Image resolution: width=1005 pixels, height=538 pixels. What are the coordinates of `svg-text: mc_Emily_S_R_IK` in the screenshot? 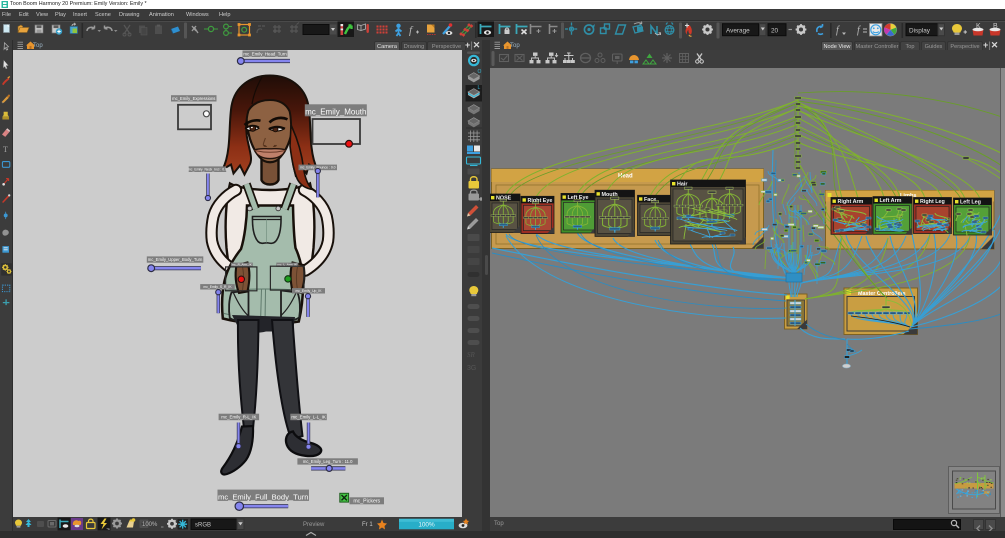 It's located at (217, 287).